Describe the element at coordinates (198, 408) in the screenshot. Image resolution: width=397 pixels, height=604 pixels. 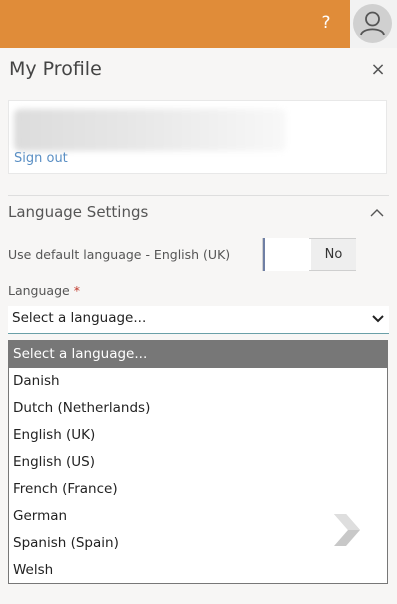
I see `language-option: Dutch (Netherlands)` at that location.